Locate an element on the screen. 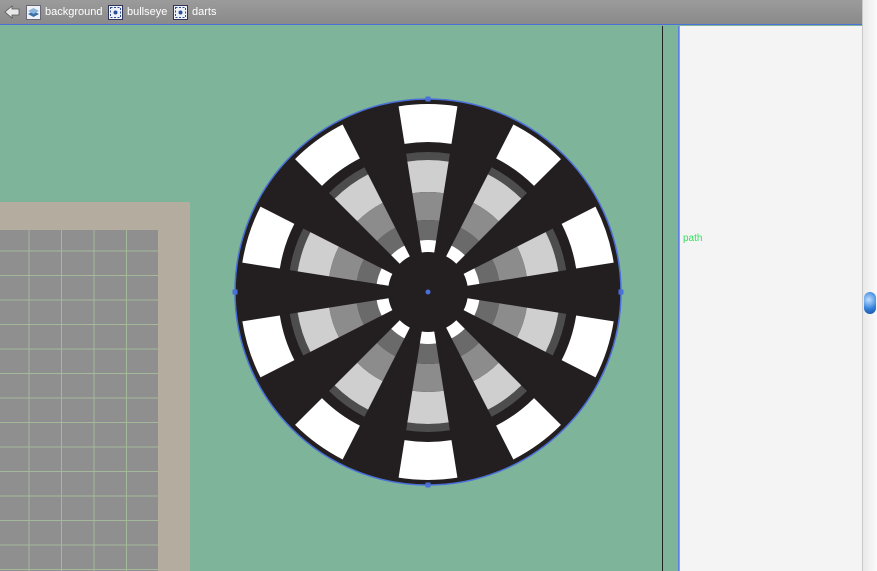  breadcrumb-bullseye: bullseye is located at coordinates (137, 12).